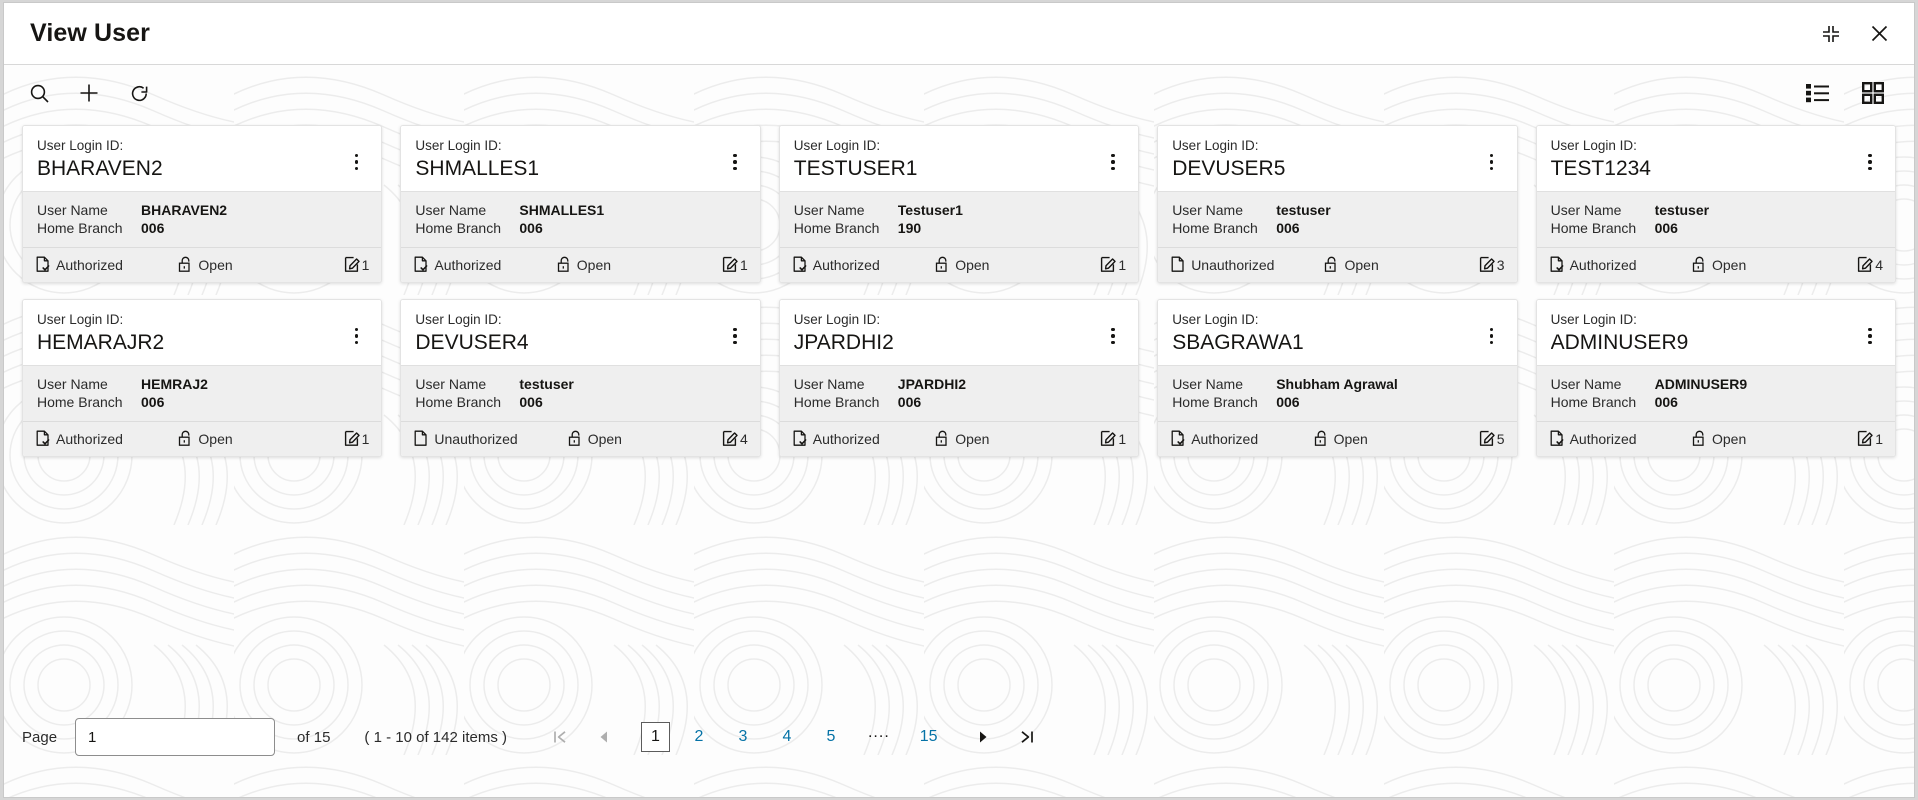 Image resolution: width=1918 pixels, height=800 pixels. I want to click on authorization-status-text: Authorized, so click(1225, 438).